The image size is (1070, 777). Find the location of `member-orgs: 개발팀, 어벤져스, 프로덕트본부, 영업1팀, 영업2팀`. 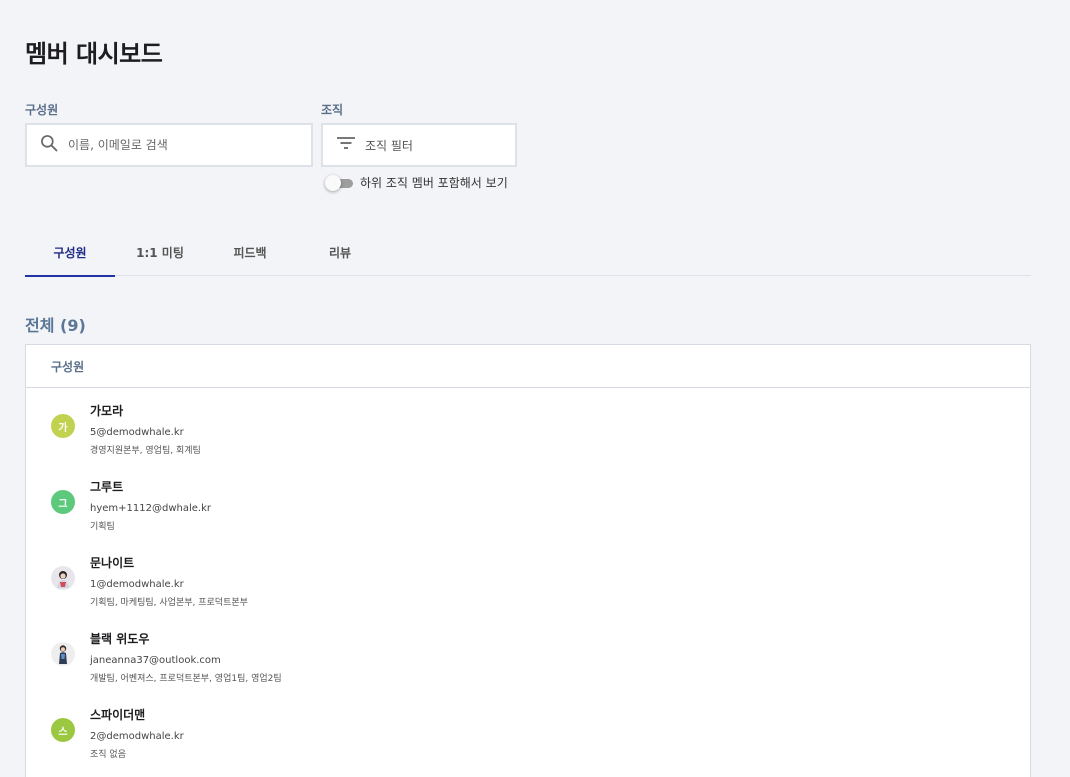

member-orgs: 개발팀, 어벤져스, 프로덕트본부, 영업1팀, 영업2팀 is located at coordinates (186, 679).